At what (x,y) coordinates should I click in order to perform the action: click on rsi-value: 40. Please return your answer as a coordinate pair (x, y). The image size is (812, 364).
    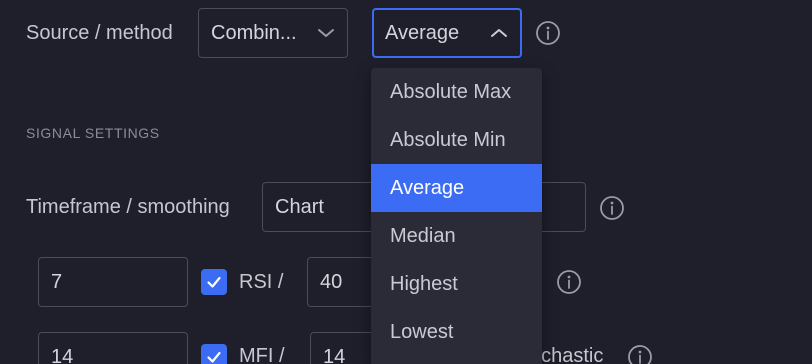
    Looking at the image, I should click on (331, 281).